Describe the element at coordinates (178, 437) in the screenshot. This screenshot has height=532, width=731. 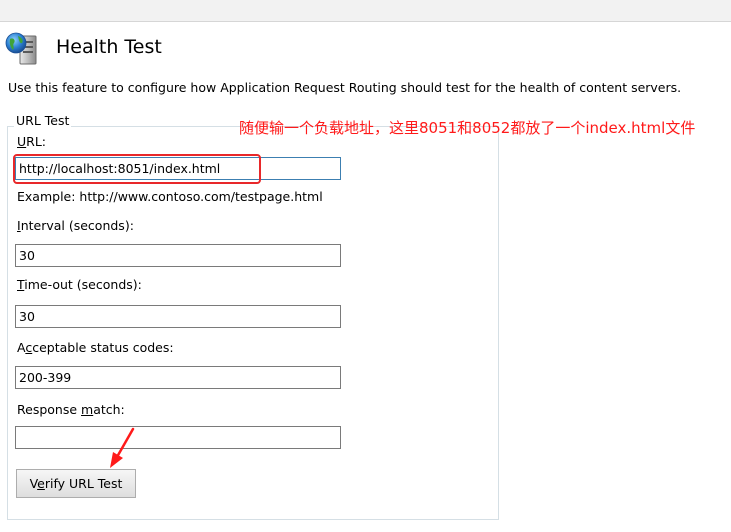
I see `response-match-input` at that location.